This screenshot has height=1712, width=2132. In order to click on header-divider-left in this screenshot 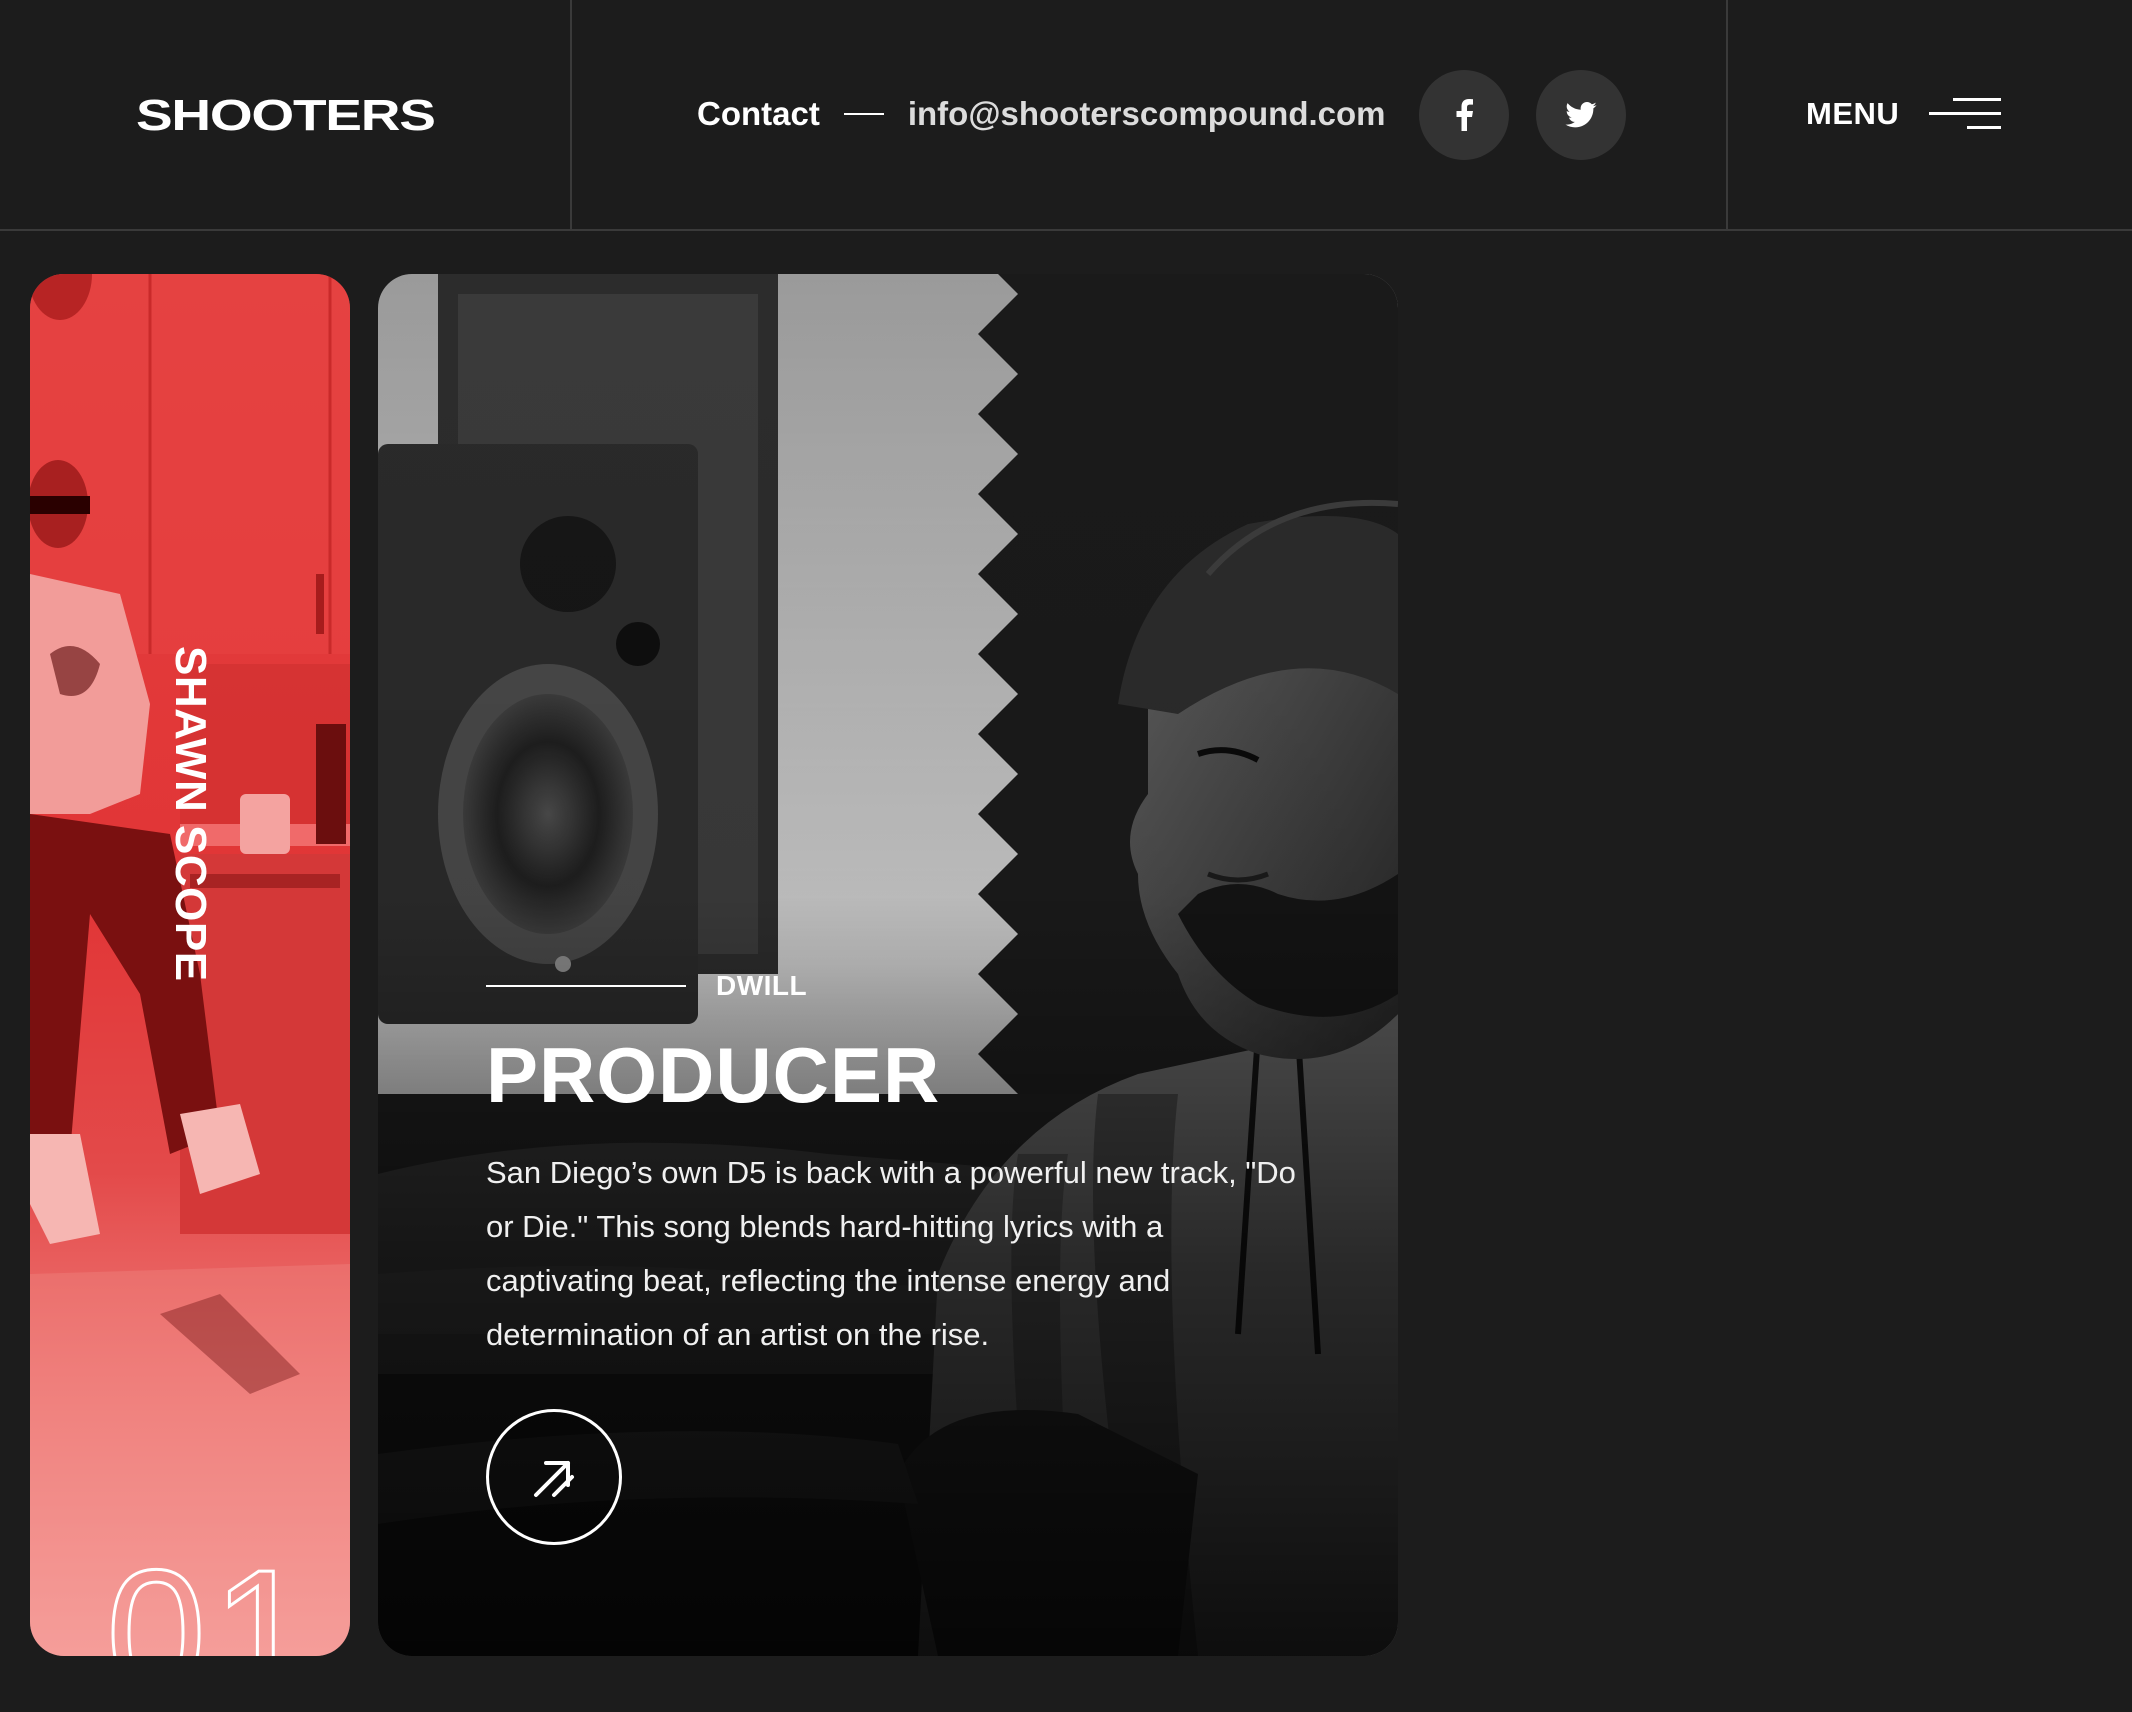, I will do `click(571, 115)`.